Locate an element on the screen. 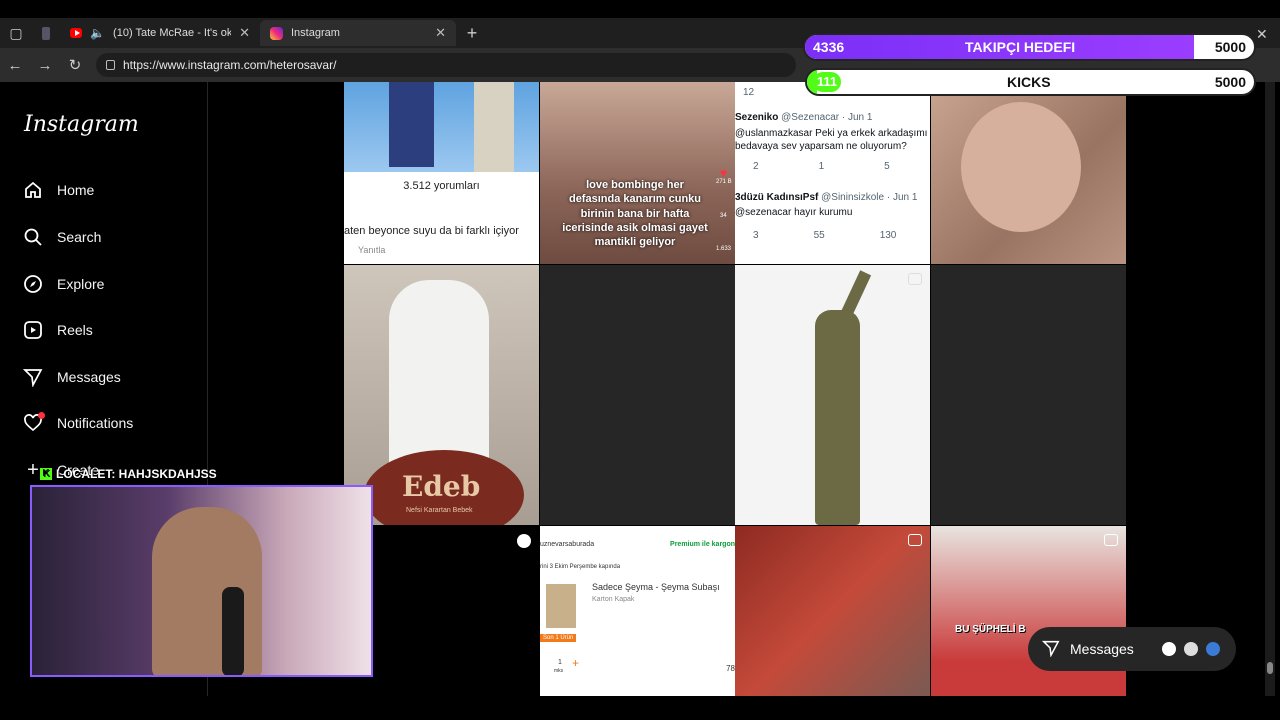 This screenshot has height=720, width=1280. follower-goal-bar: 4336 TAKIPÇI HEDEFI 5000 is located at coordinates (1029, 47).